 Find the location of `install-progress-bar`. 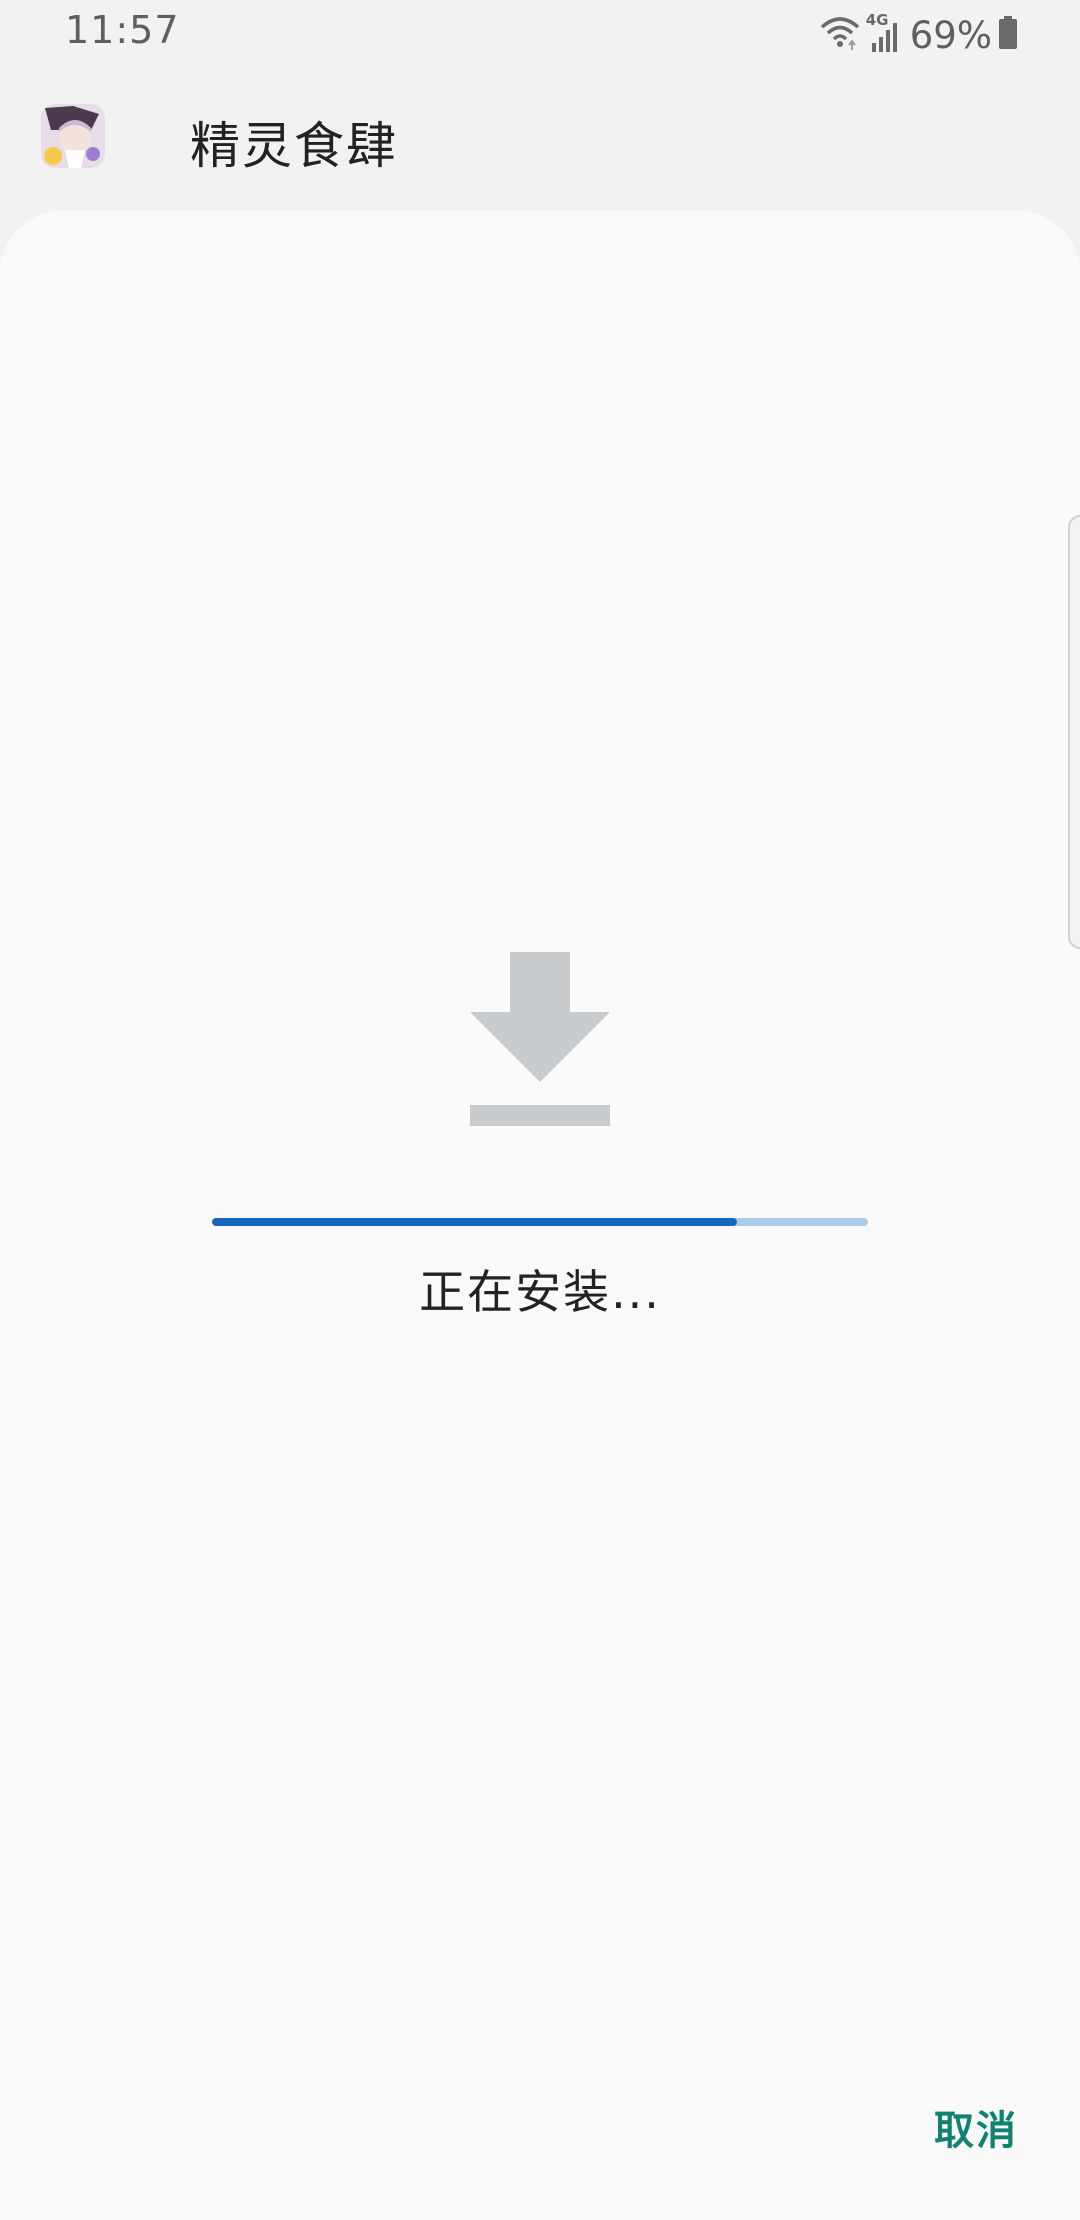

install-progress-bar is located at coordinates (540, 1222).